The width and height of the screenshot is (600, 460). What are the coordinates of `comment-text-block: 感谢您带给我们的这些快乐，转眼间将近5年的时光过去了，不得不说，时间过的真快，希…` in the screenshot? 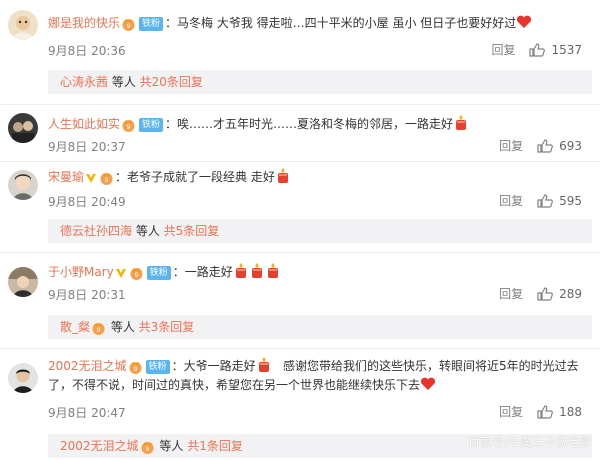 It's located at (320, 376).